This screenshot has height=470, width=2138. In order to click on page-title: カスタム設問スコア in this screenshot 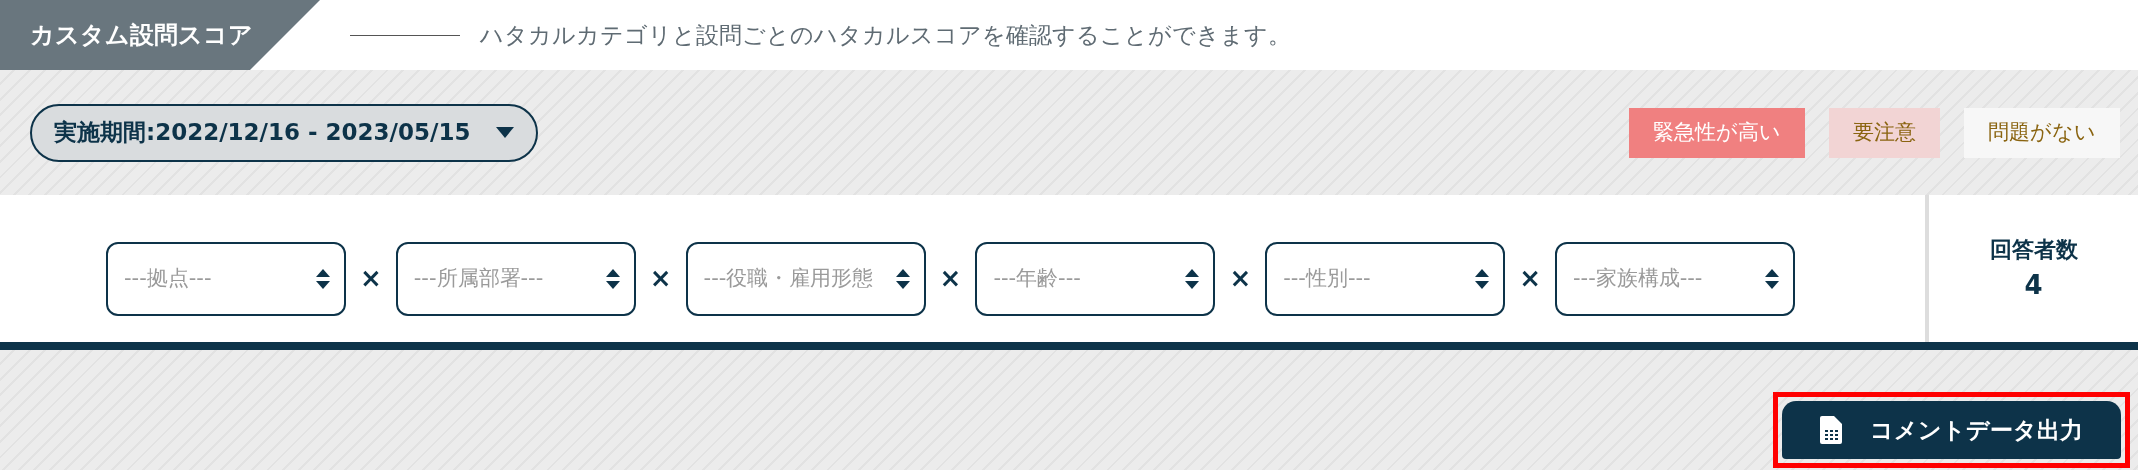, I will do `click(160, 35)`.